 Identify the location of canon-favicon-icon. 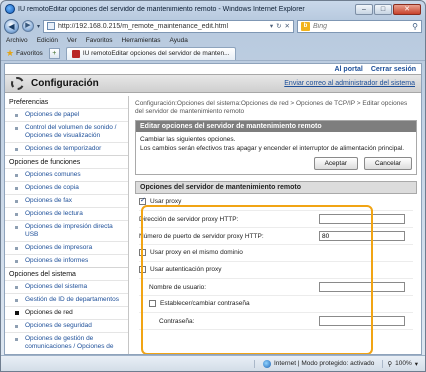
(75, 53).